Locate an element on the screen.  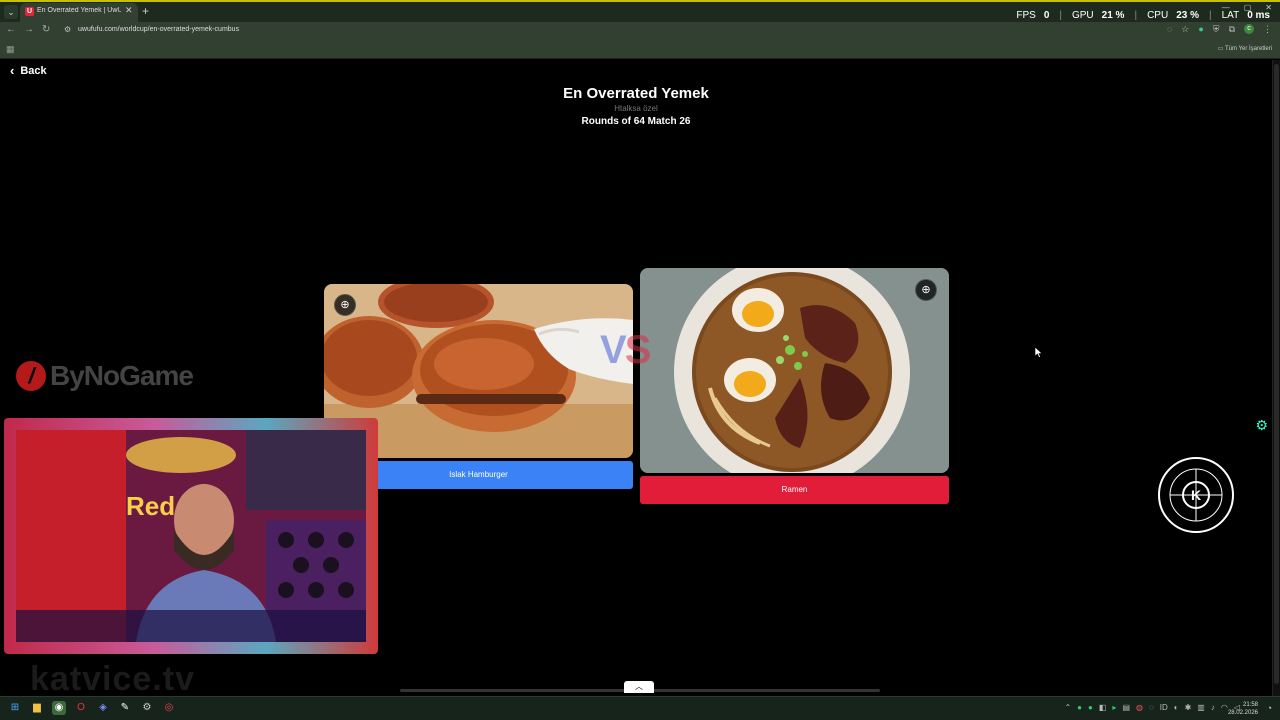
vertical-scrollbar is located at coordinates (1276, 378).